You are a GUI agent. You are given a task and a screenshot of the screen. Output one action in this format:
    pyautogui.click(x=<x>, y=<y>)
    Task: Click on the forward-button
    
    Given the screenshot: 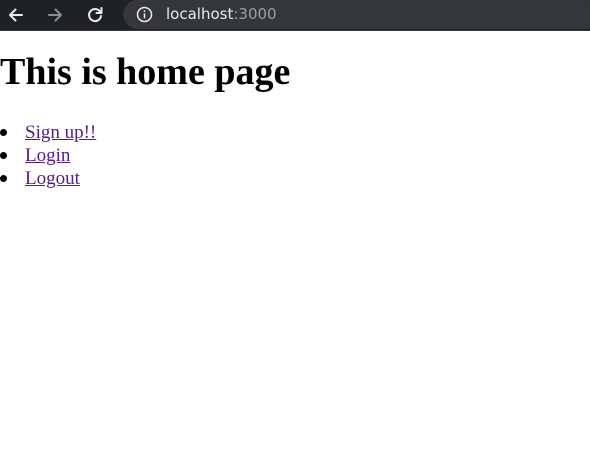 What is the action you would take?
    pyautogui.click(x=55, y=15)
    